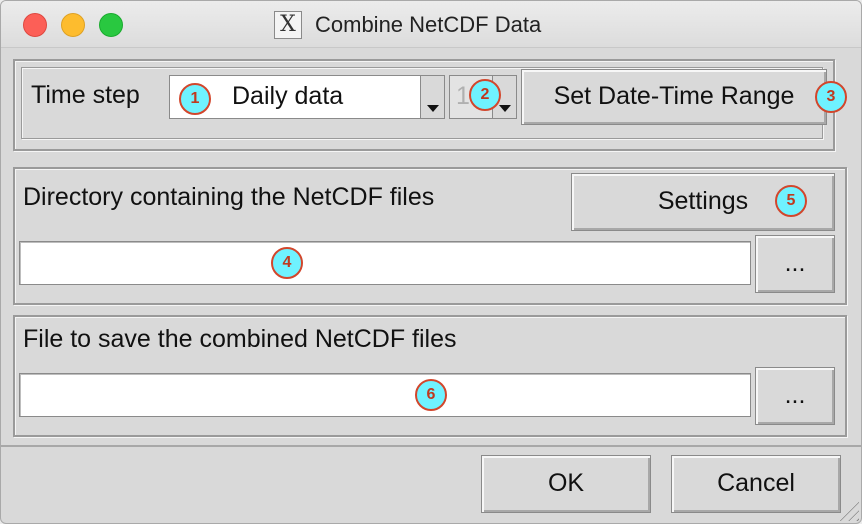  What do you see at coordinates (791, 201) in the screenshot?
I see `marker-5: 5` at bounding box center [791, 201].